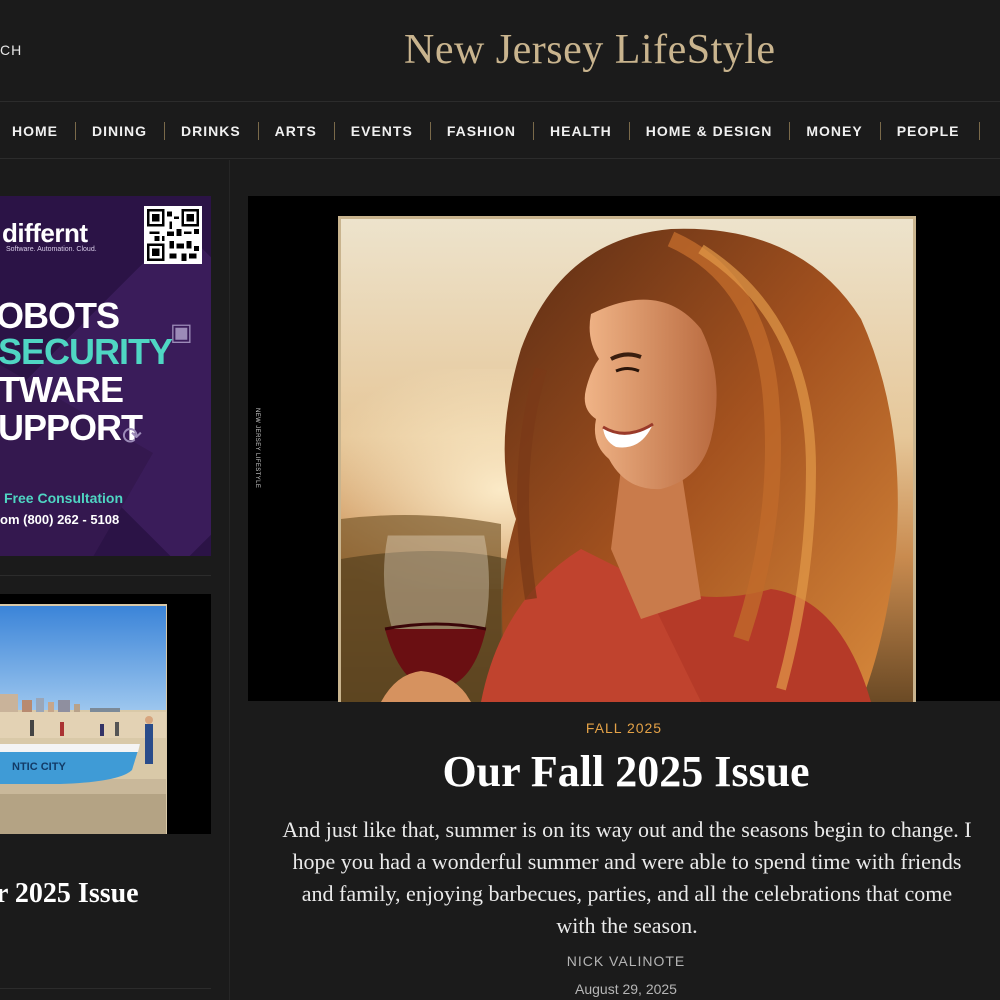  Describe the element at coordinates (105, 714) in the screenshot. I see `side-article-image: NTIC CITY` at that location.